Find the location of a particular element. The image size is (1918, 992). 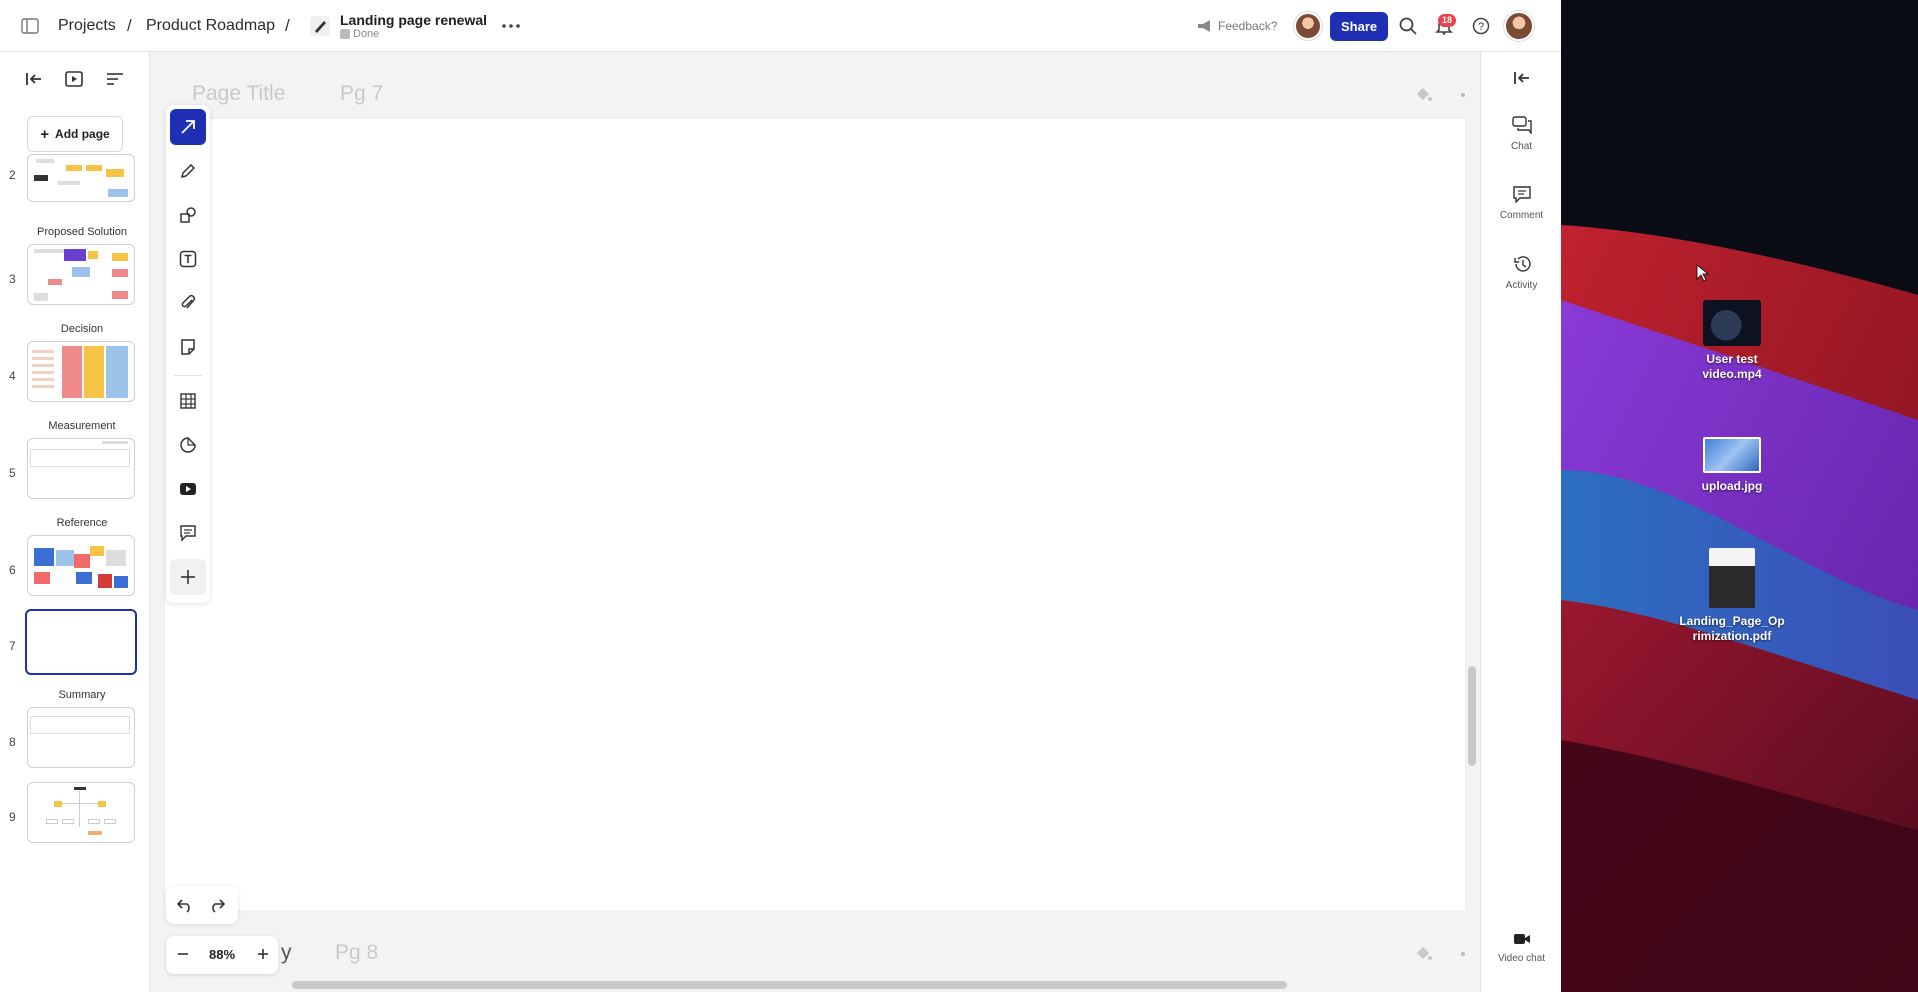

sticker-tool-icon is located at coordinates (188, 445).